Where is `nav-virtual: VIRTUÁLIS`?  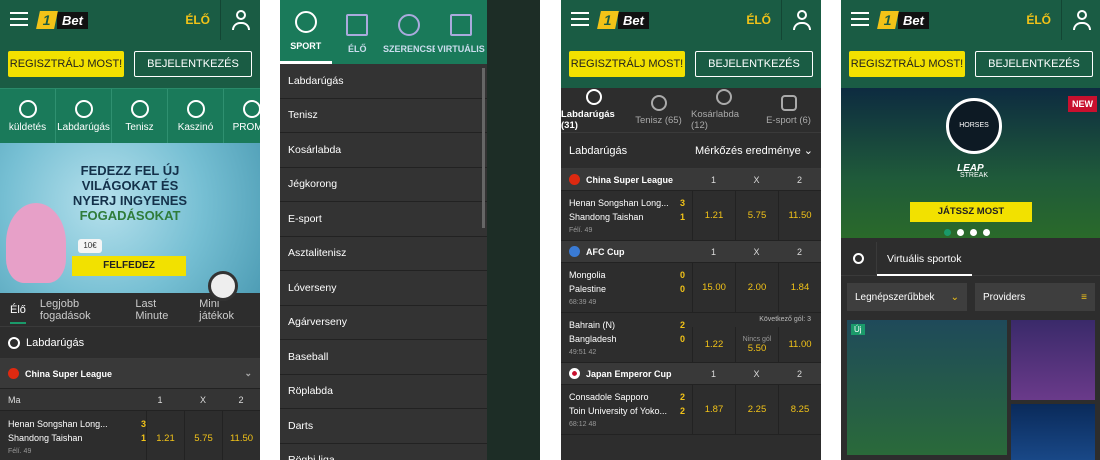 nav-virtual: VIRTUÁLIS is located at coordinates (461, 32).